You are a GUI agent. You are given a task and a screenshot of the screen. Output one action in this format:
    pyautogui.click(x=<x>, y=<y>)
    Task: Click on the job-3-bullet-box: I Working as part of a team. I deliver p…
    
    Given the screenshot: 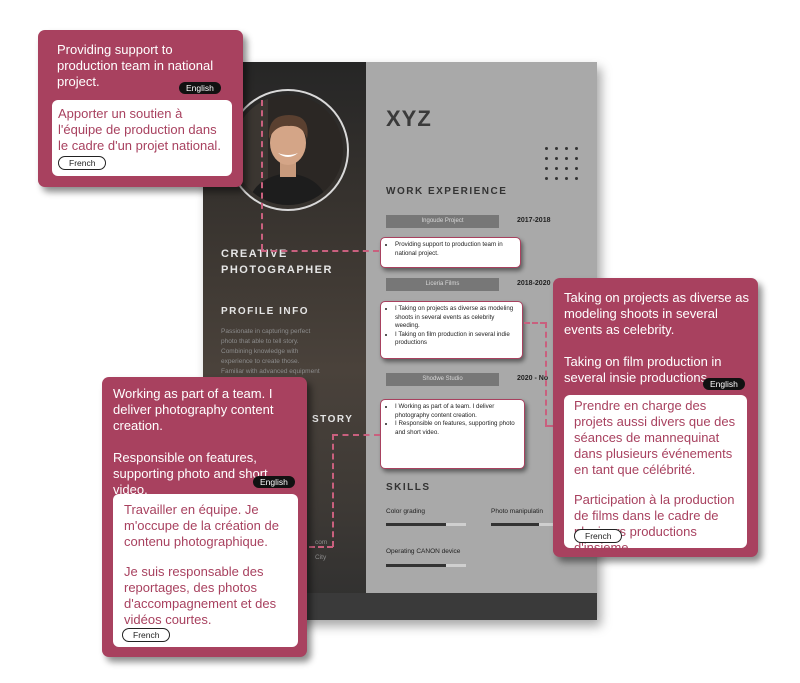 What is the action you would take?
    pyautogui.click(x=452, y=434)
    